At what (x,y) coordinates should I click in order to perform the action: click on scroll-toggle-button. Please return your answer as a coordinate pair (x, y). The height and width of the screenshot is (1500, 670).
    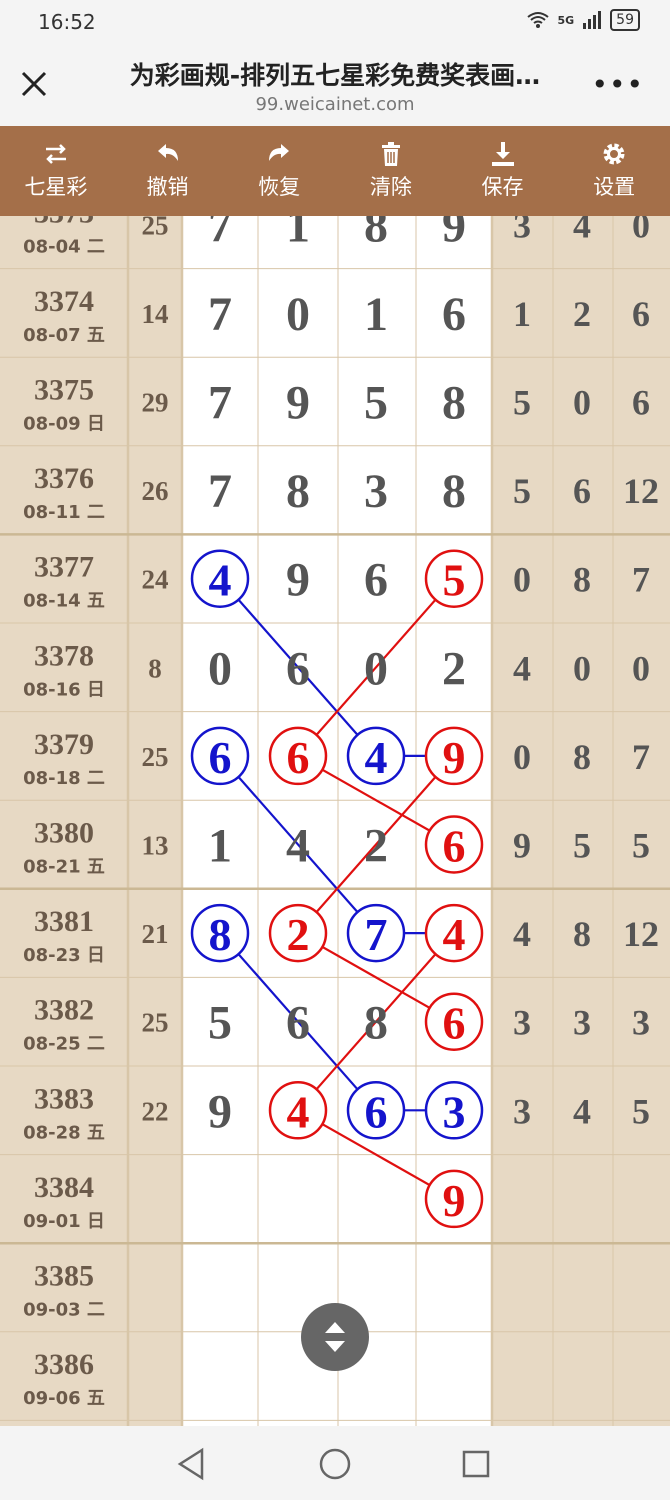
    Looking at the image, I should click on (335, 1337).